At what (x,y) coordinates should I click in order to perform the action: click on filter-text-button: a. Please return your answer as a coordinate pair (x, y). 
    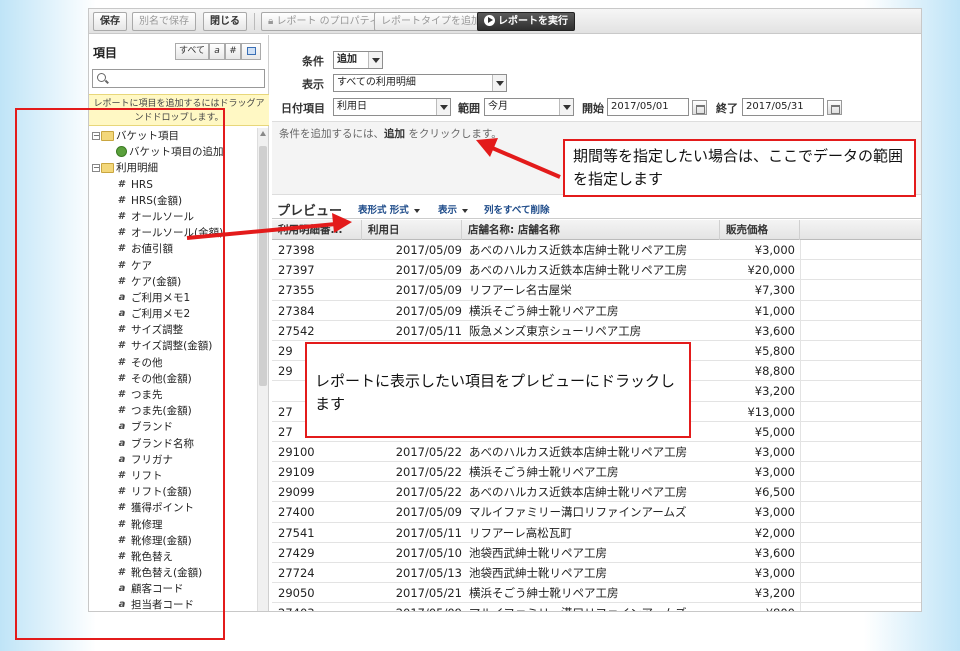
    Looking at the image, I should click on (217, 51).